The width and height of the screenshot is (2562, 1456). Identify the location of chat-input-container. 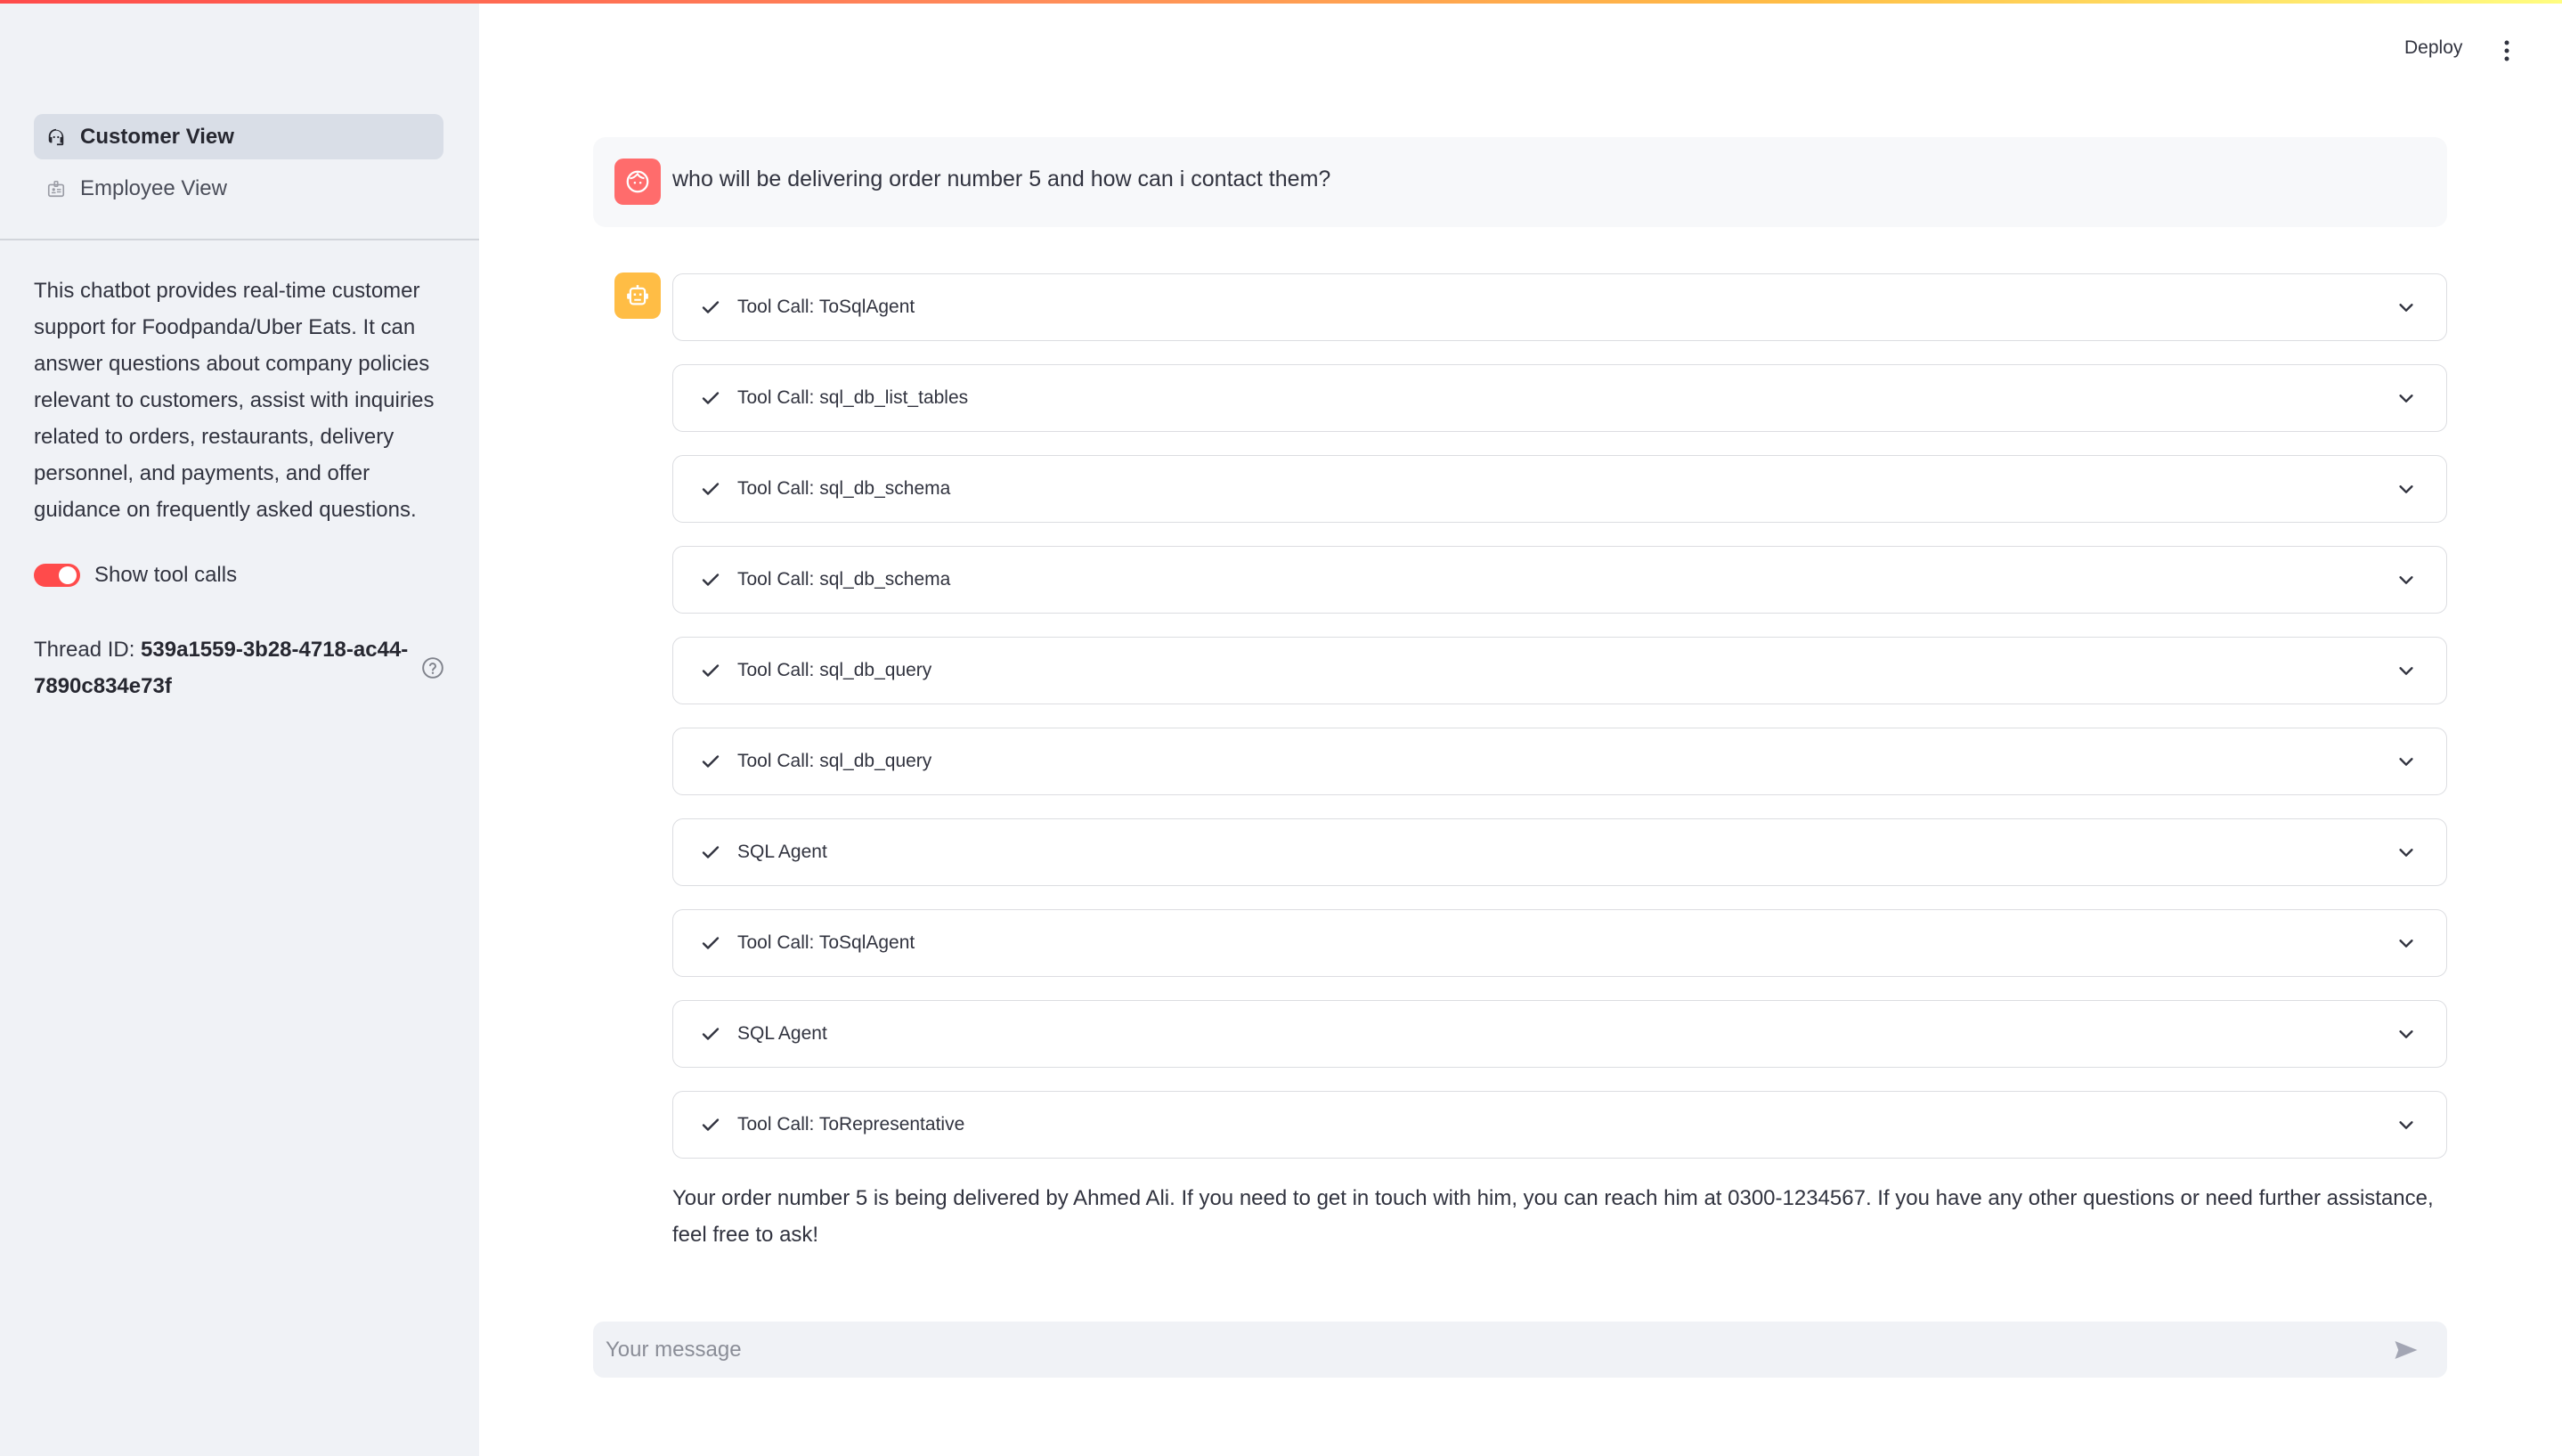
(1520, 1350).